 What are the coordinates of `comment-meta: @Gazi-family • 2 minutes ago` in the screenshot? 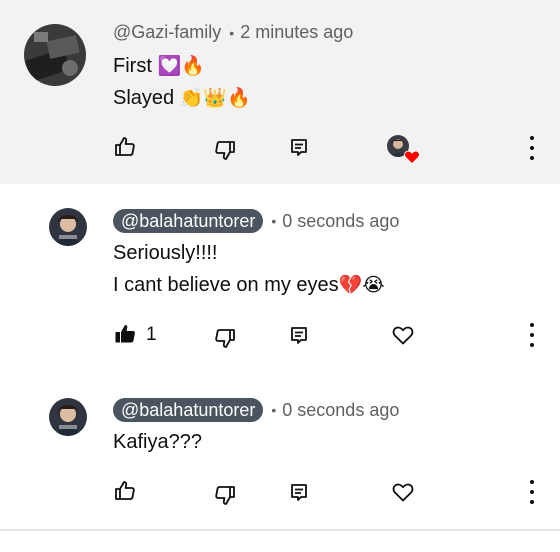 It's located at (233, 32).